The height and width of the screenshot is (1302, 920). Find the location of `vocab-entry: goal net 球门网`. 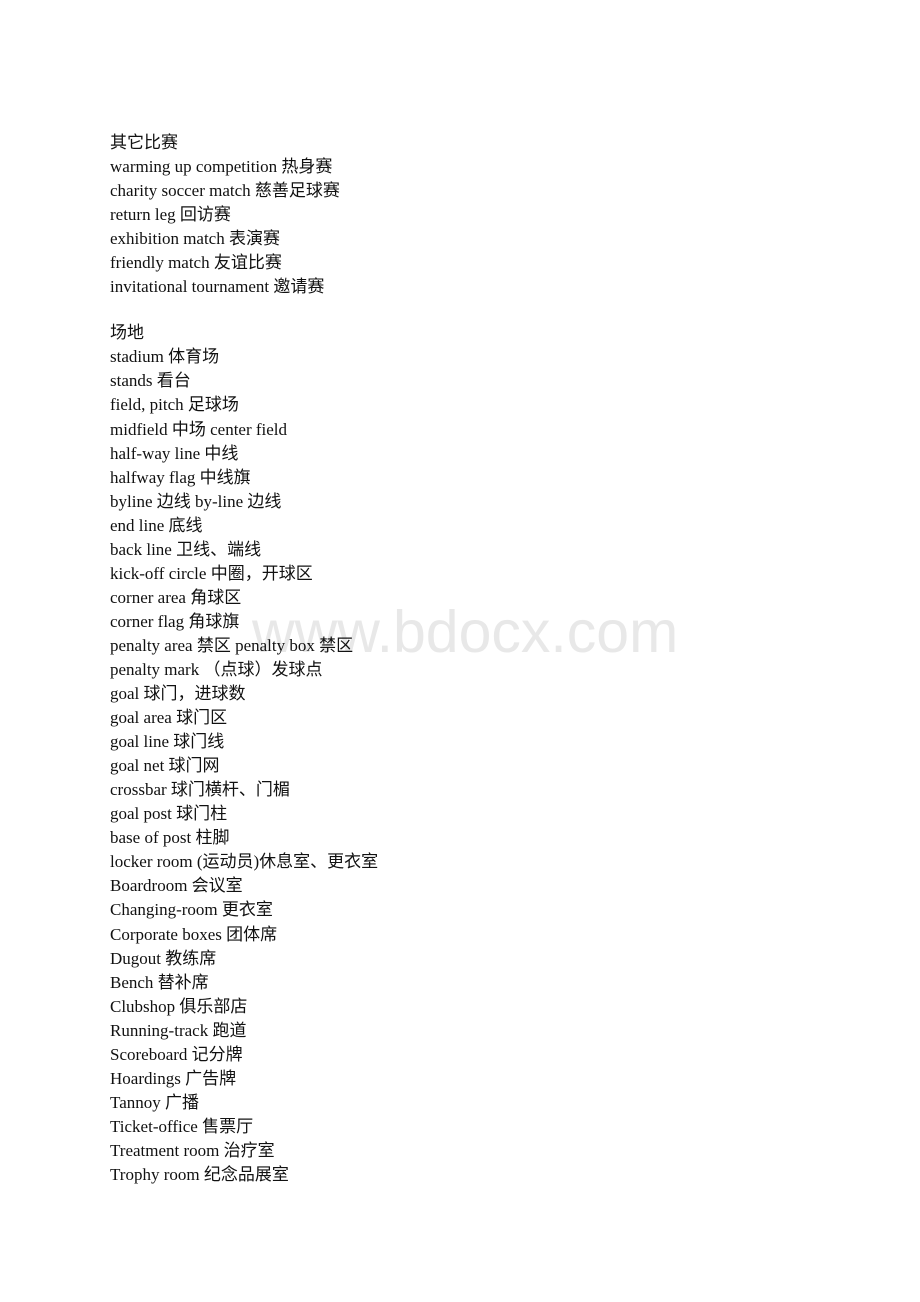

vocab-entry: goal net 球门网 is located at coordinates (165, 766).